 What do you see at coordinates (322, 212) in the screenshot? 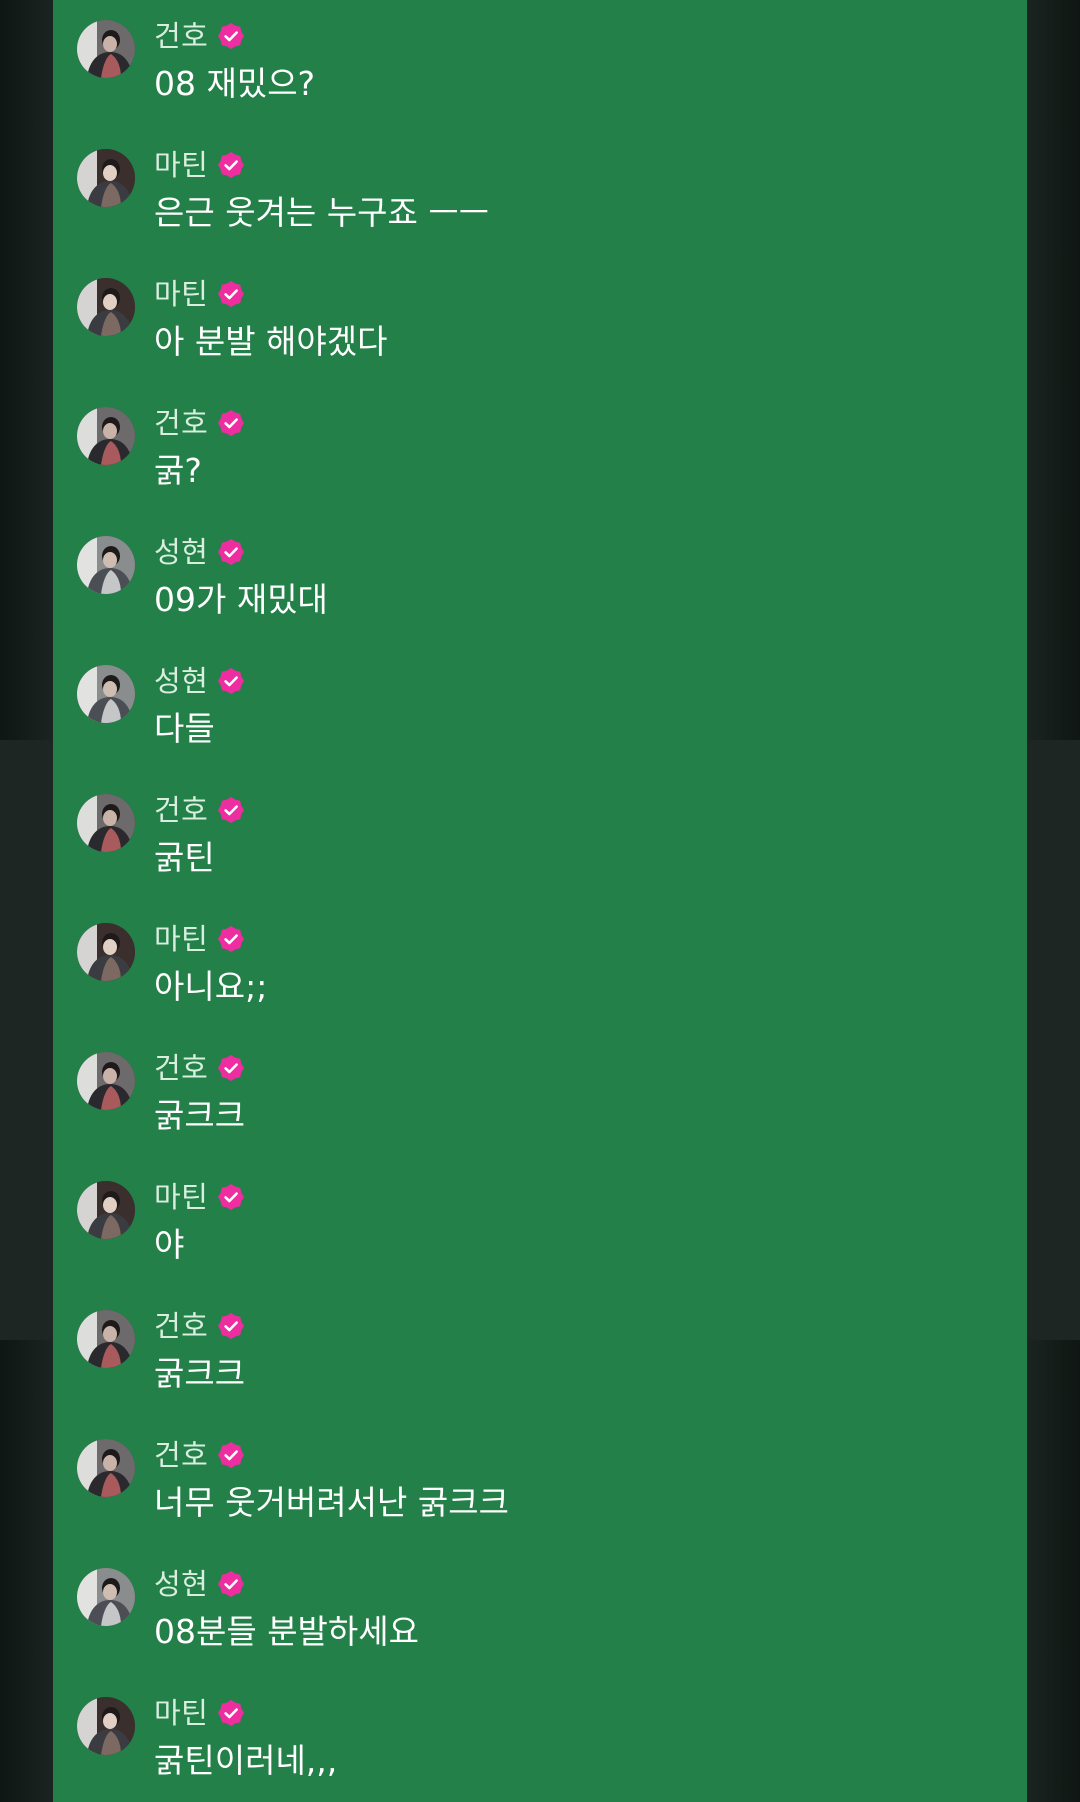
I see `message-text: 은근 웃겨는 누구죠 ㅡㅡ` at bounding box center [322, 212].